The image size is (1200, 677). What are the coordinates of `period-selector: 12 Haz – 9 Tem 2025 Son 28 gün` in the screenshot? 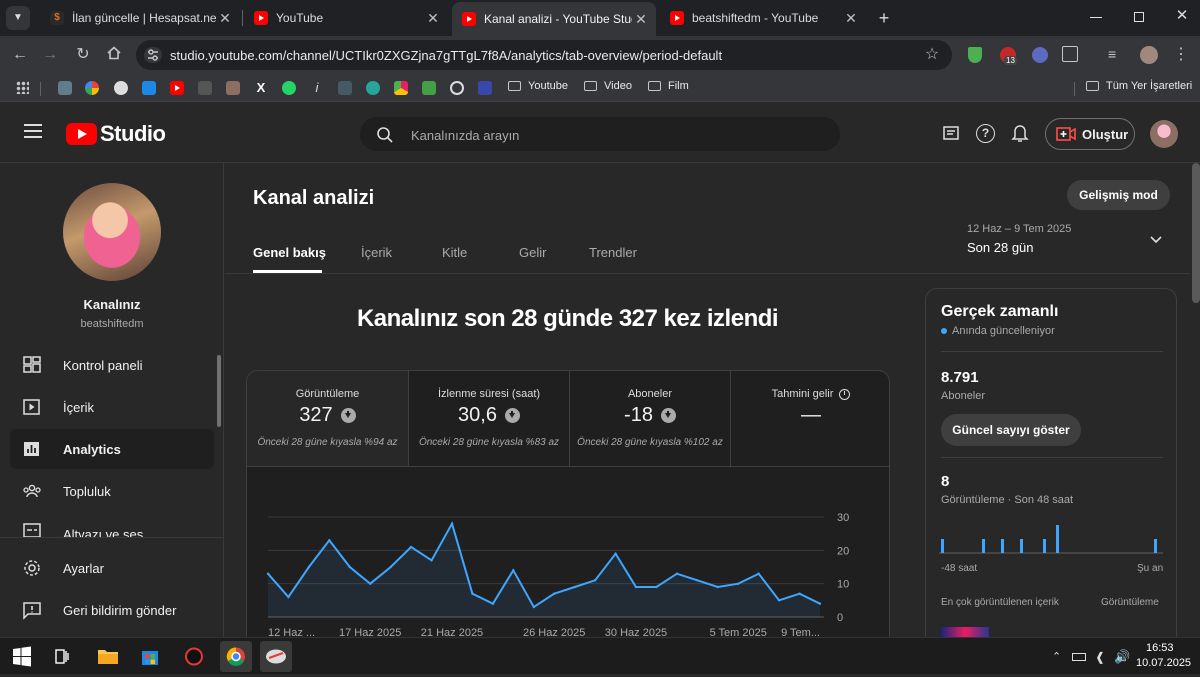 It's located at (1072, 242).